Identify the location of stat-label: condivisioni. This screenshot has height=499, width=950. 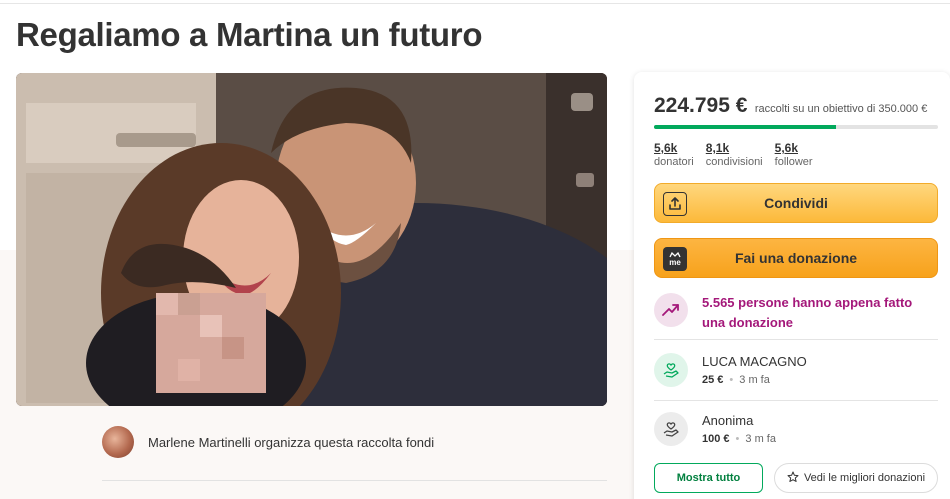
(734, 162).